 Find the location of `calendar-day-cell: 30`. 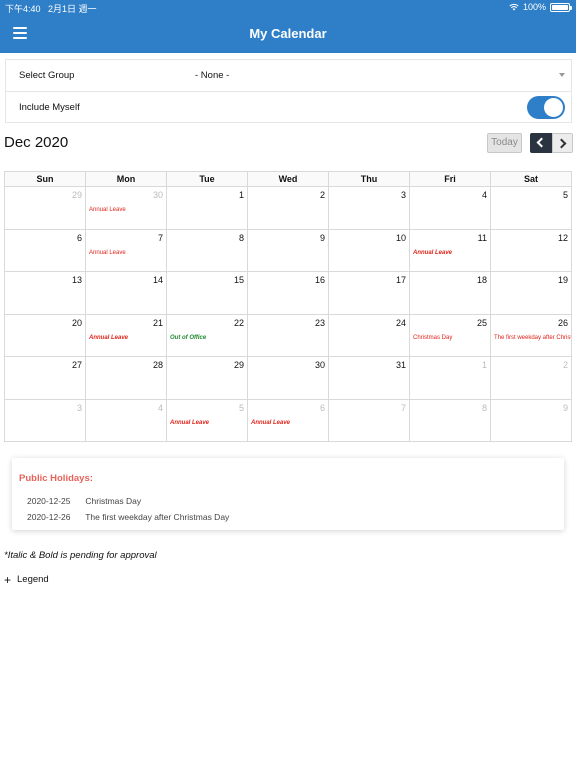

calendar-day-cell: 30 is located at coordinates (288, 378).